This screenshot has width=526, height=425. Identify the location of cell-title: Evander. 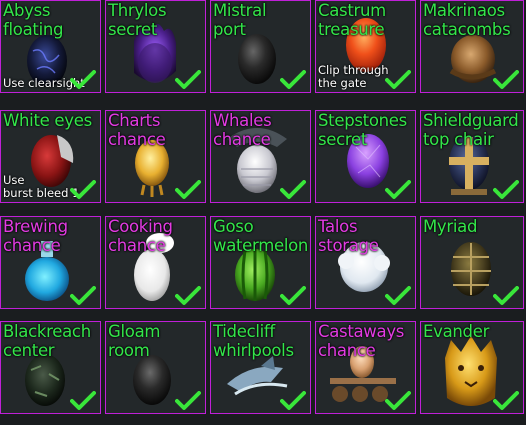
(456, 331).